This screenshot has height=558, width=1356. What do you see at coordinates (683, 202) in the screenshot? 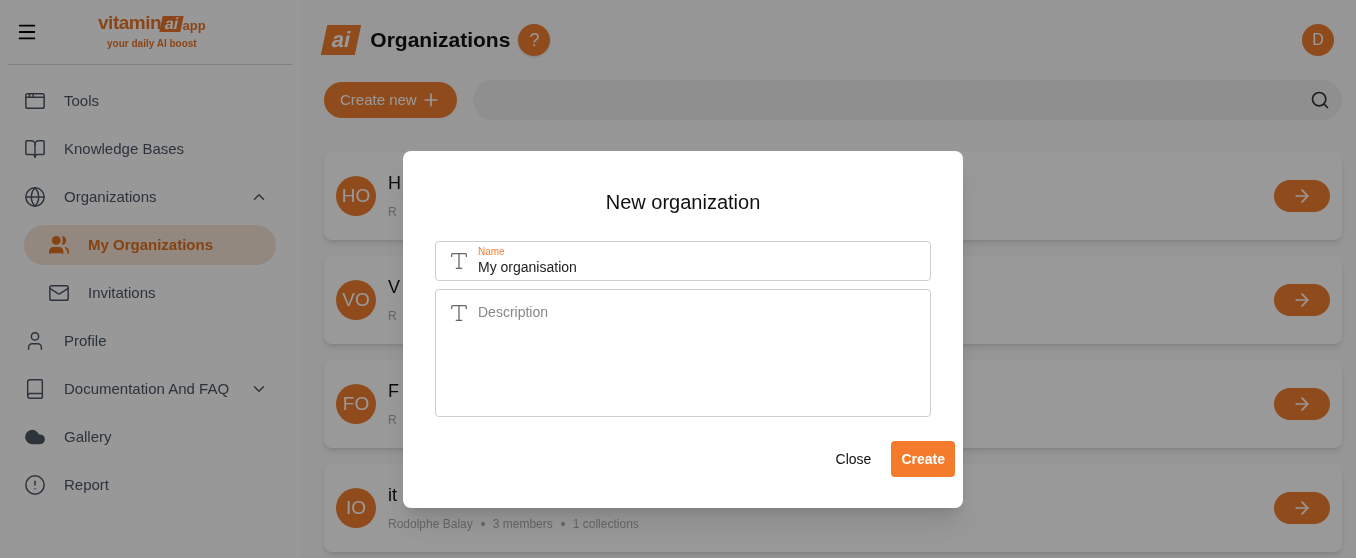
I see `dialog-title: New organization` at bounding box center [683, 202].